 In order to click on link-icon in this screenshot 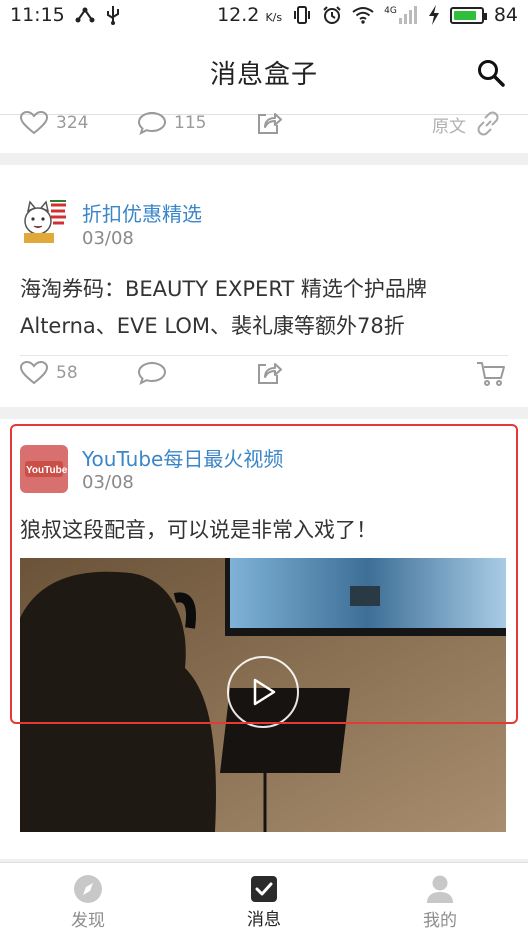, I will do `click(488, 123)`.